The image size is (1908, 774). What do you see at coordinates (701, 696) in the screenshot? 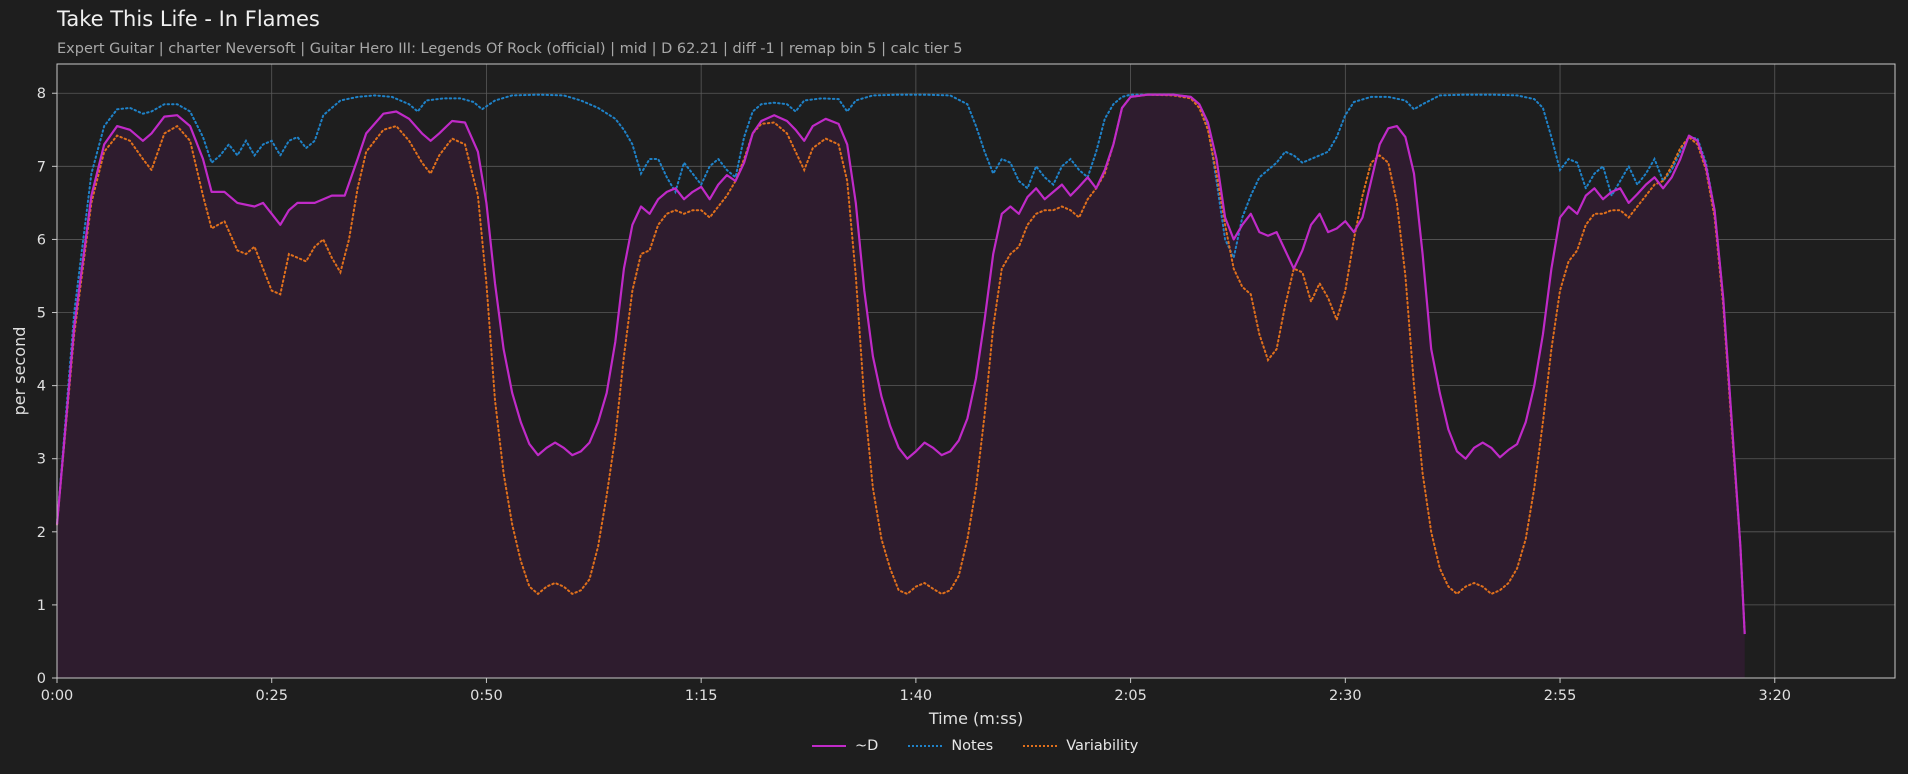
I see `x-tick-label: 1:15` at bounding box center [701, 696].